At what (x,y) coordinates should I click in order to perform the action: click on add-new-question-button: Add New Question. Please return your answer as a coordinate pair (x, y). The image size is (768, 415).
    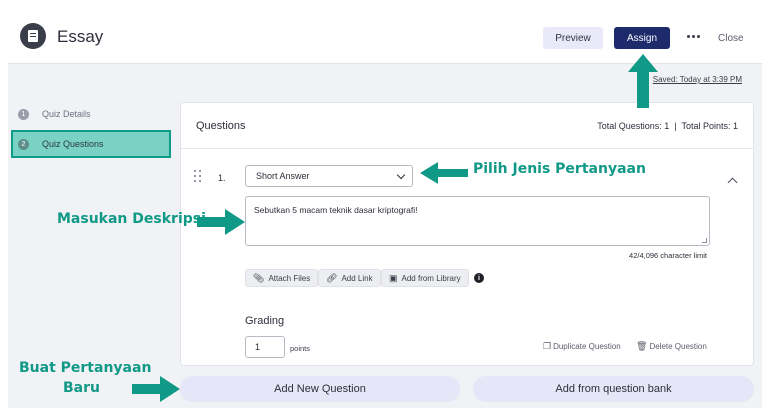
    Looking at the image, I should click on (320, 389).